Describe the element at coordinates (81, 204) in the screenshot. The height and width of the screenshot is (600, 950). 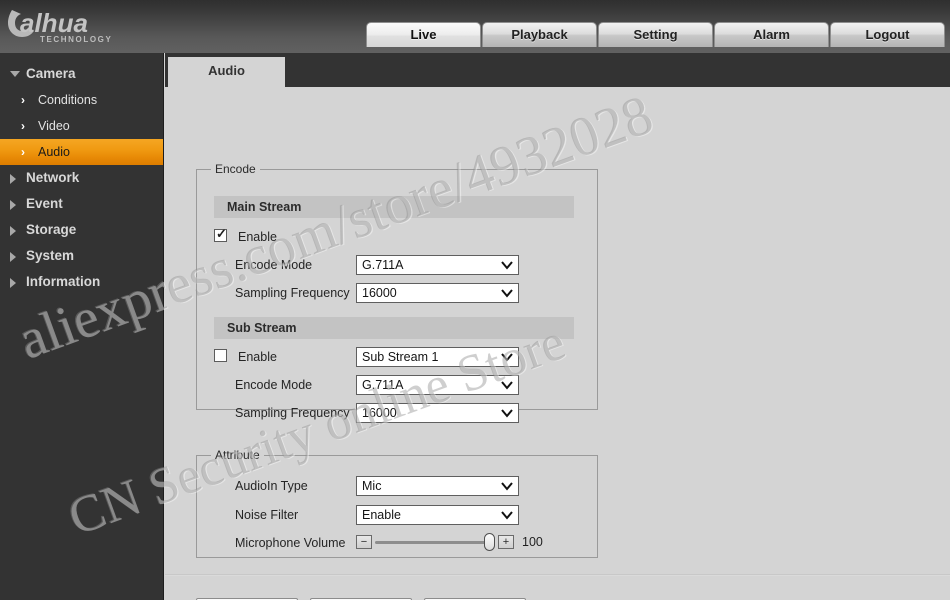
I see `sidebar-item-event: Event` at that location.